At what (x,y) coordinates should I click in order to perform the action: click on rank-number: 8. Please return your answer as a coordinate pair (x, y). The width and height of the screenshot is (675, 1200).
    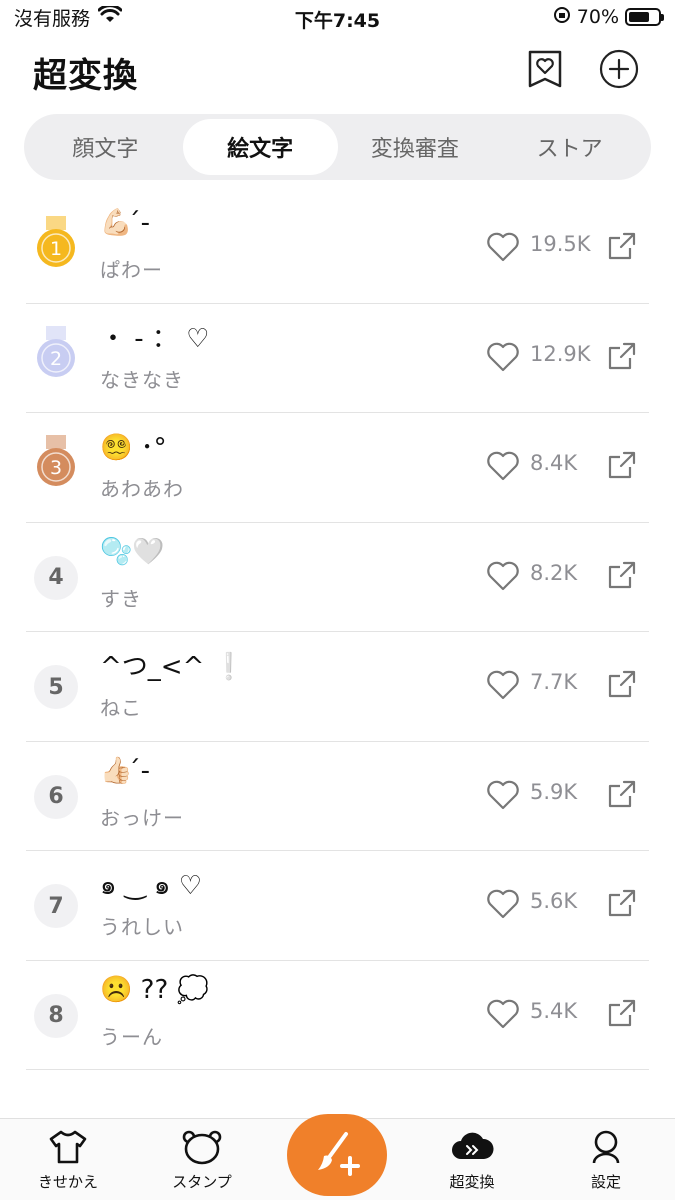
    Looking at the image, I should click on (56, 1015).